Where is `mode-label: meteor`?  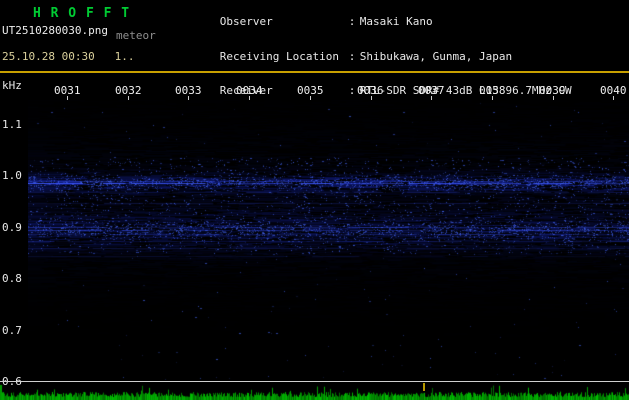
mode-label: meteor is located at coordinates (136, 35).